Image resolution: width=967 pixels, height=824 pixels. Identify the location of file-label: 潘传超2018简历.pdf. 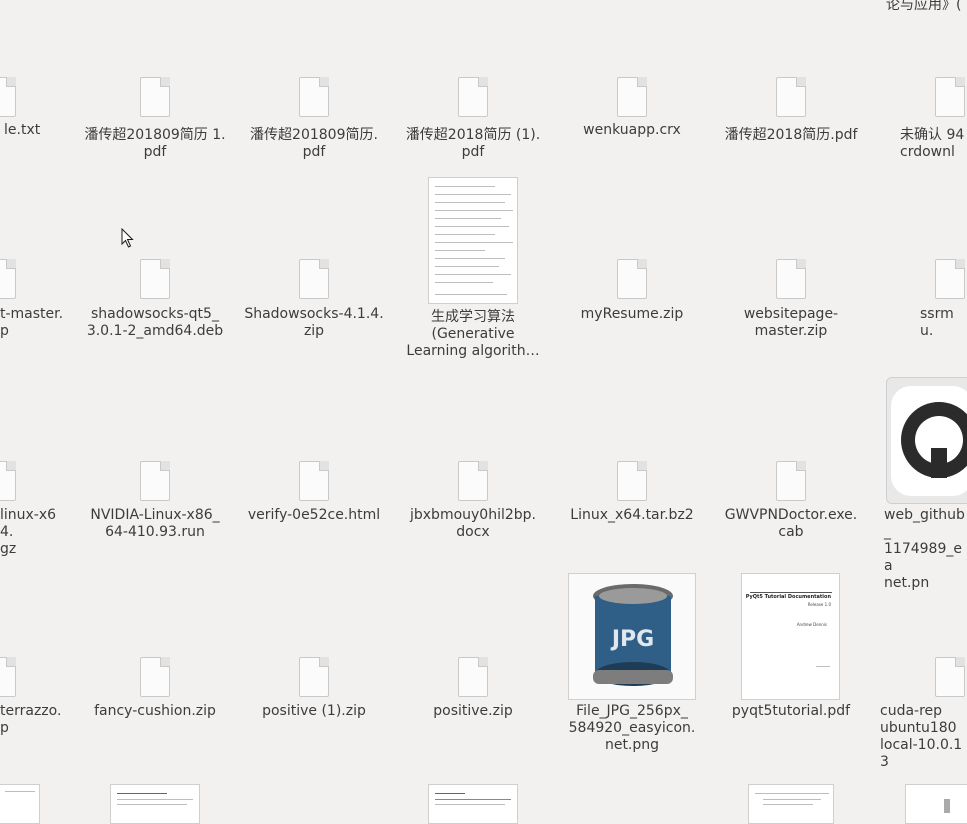
(791, 135).